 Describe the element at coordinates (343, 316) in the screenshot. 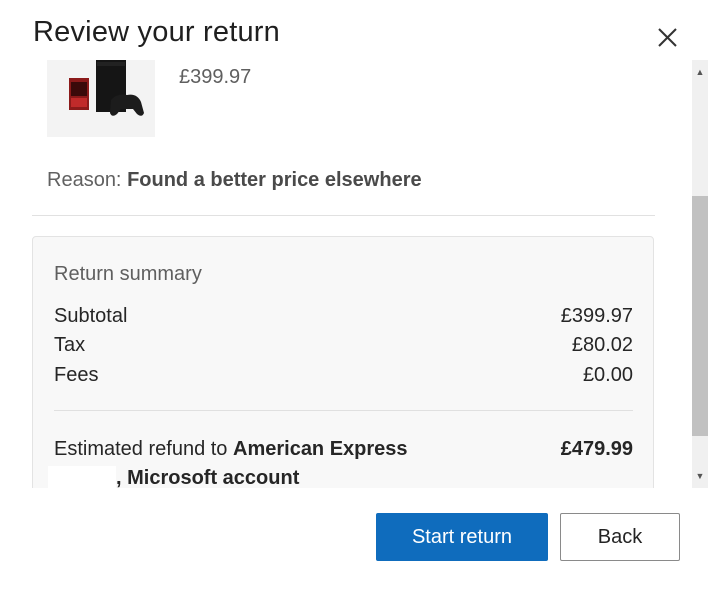

I see `summary-row-subtotal: Subtotal £399.97` at that location.